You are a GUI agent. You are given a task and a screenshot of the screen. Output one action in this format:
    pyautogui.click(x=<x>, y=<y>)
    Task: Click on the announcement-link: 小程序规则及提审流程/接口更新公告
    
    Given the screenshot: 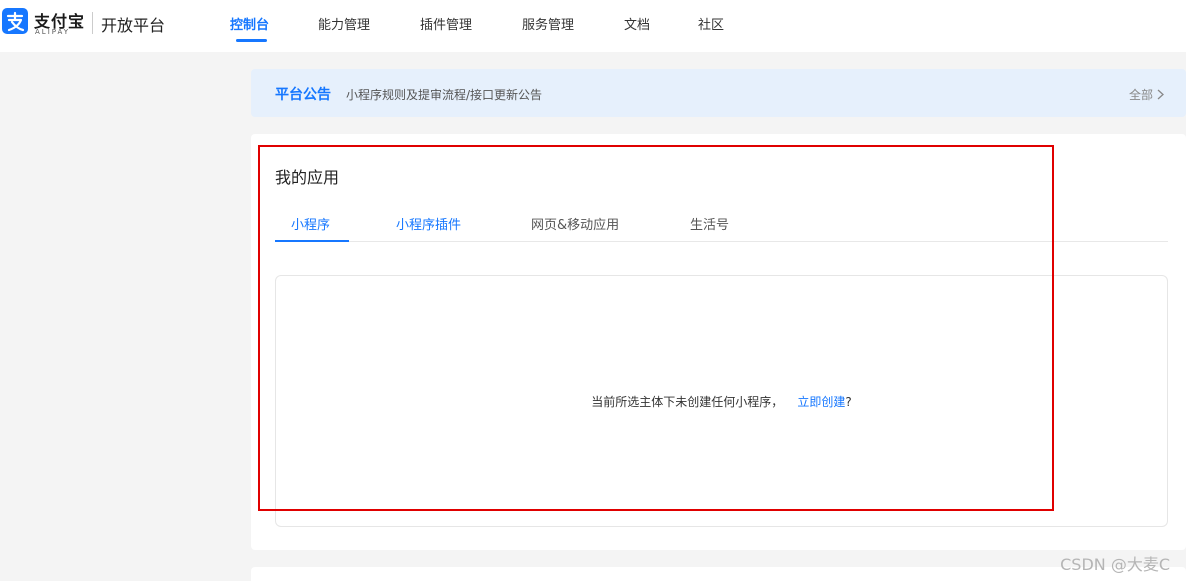 What is the action you would take?
    pyautogui.click(x=444, y=94)
    